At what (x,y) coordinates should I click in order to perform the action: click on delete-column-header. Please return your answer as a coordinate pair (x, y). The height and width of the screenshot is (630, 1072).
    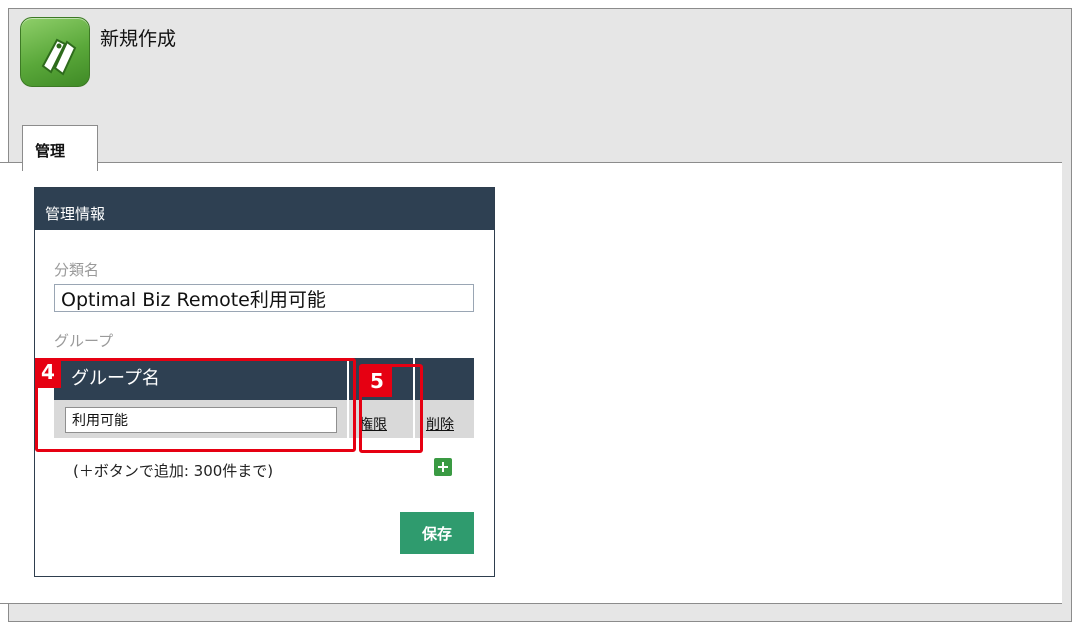
    Looking at the image, I should click on (444, 379).